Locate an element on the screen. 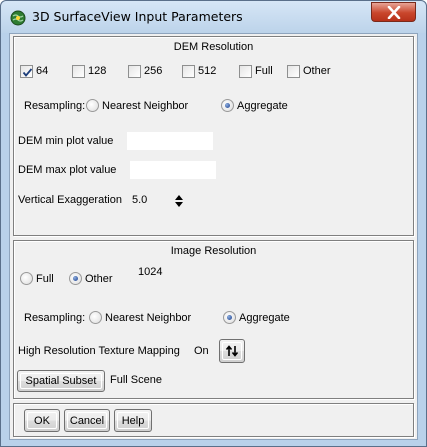 Image resolution: width=427 pixels, height=447 pixels. checkmark-icon is located at coordinates (27, 72).